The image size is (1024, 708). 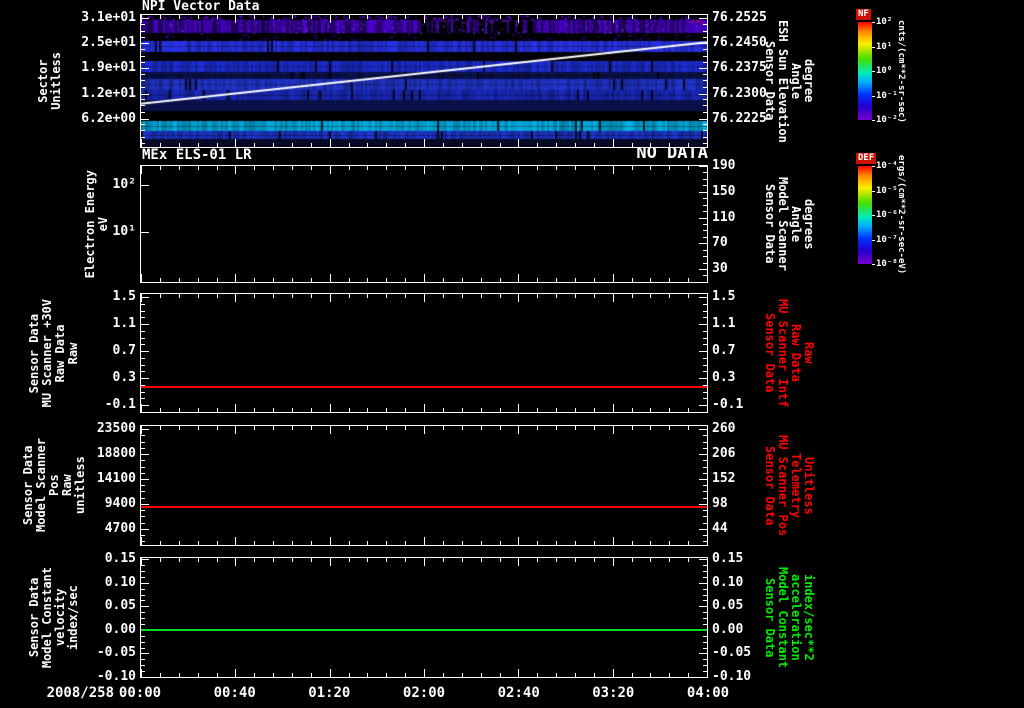 What do you see at coordinates (201, 7) in the screenshot?
I see `npi-panel-title: NPI Vector Data` at bounding box center [201, 7].